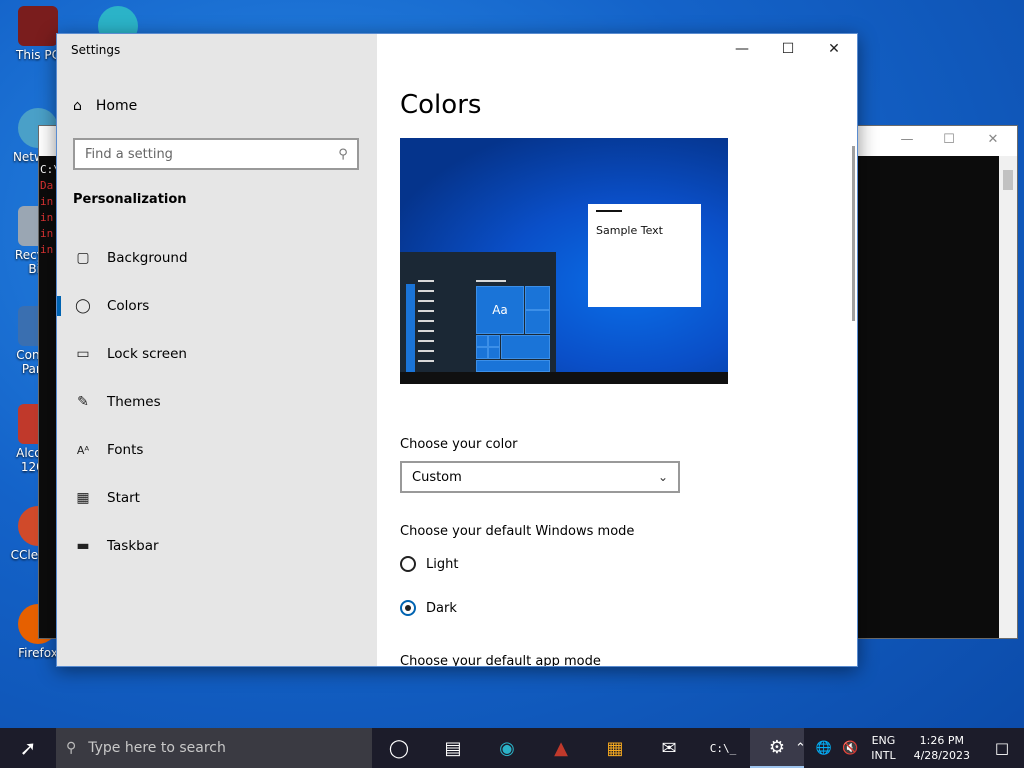 The width and height of the screenshot is (1024, 768). I want to click on cortana-button: ◯, so click(399, 748).